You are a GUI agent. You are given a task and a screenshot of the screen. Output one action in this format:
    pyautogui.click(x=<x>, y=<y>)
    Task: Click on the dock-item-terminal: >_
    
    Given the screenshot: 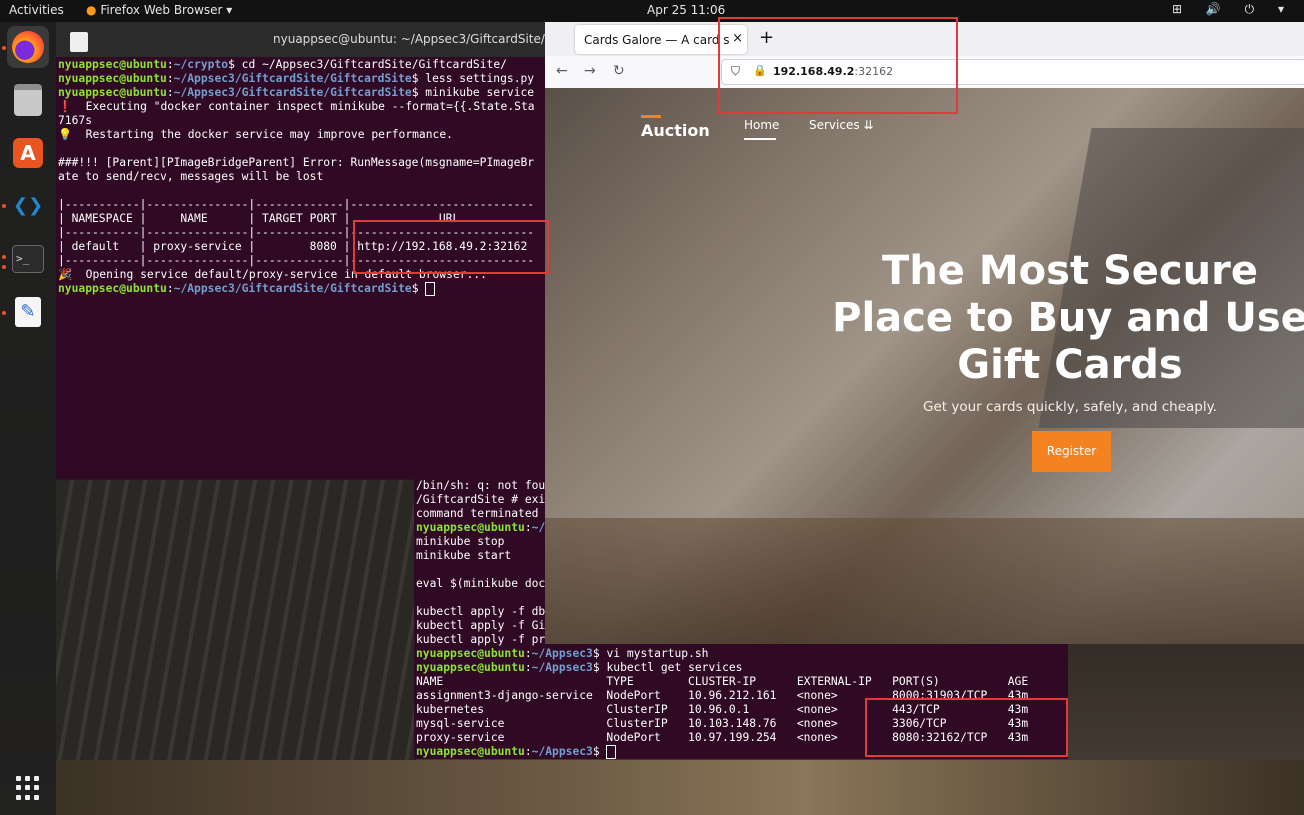 What is the action you would take?
    pyautogui.click(x=28, y=259)
    